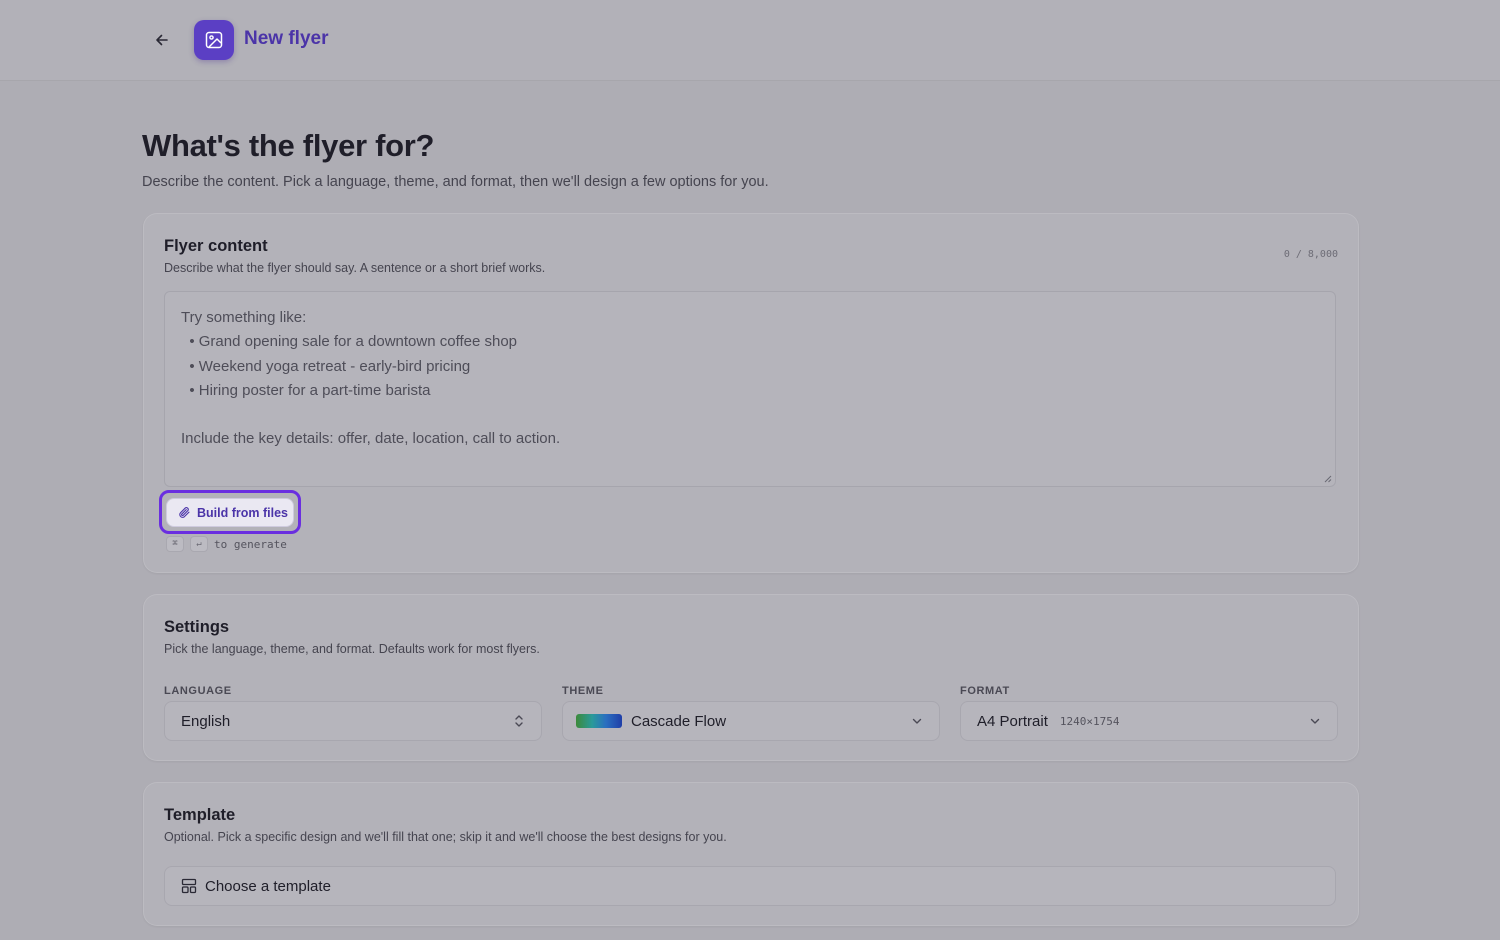 The image size is (1500, 940). Describe the element at coordinates (206, 721) in the screenshot. I see `language-value: English` at that location.